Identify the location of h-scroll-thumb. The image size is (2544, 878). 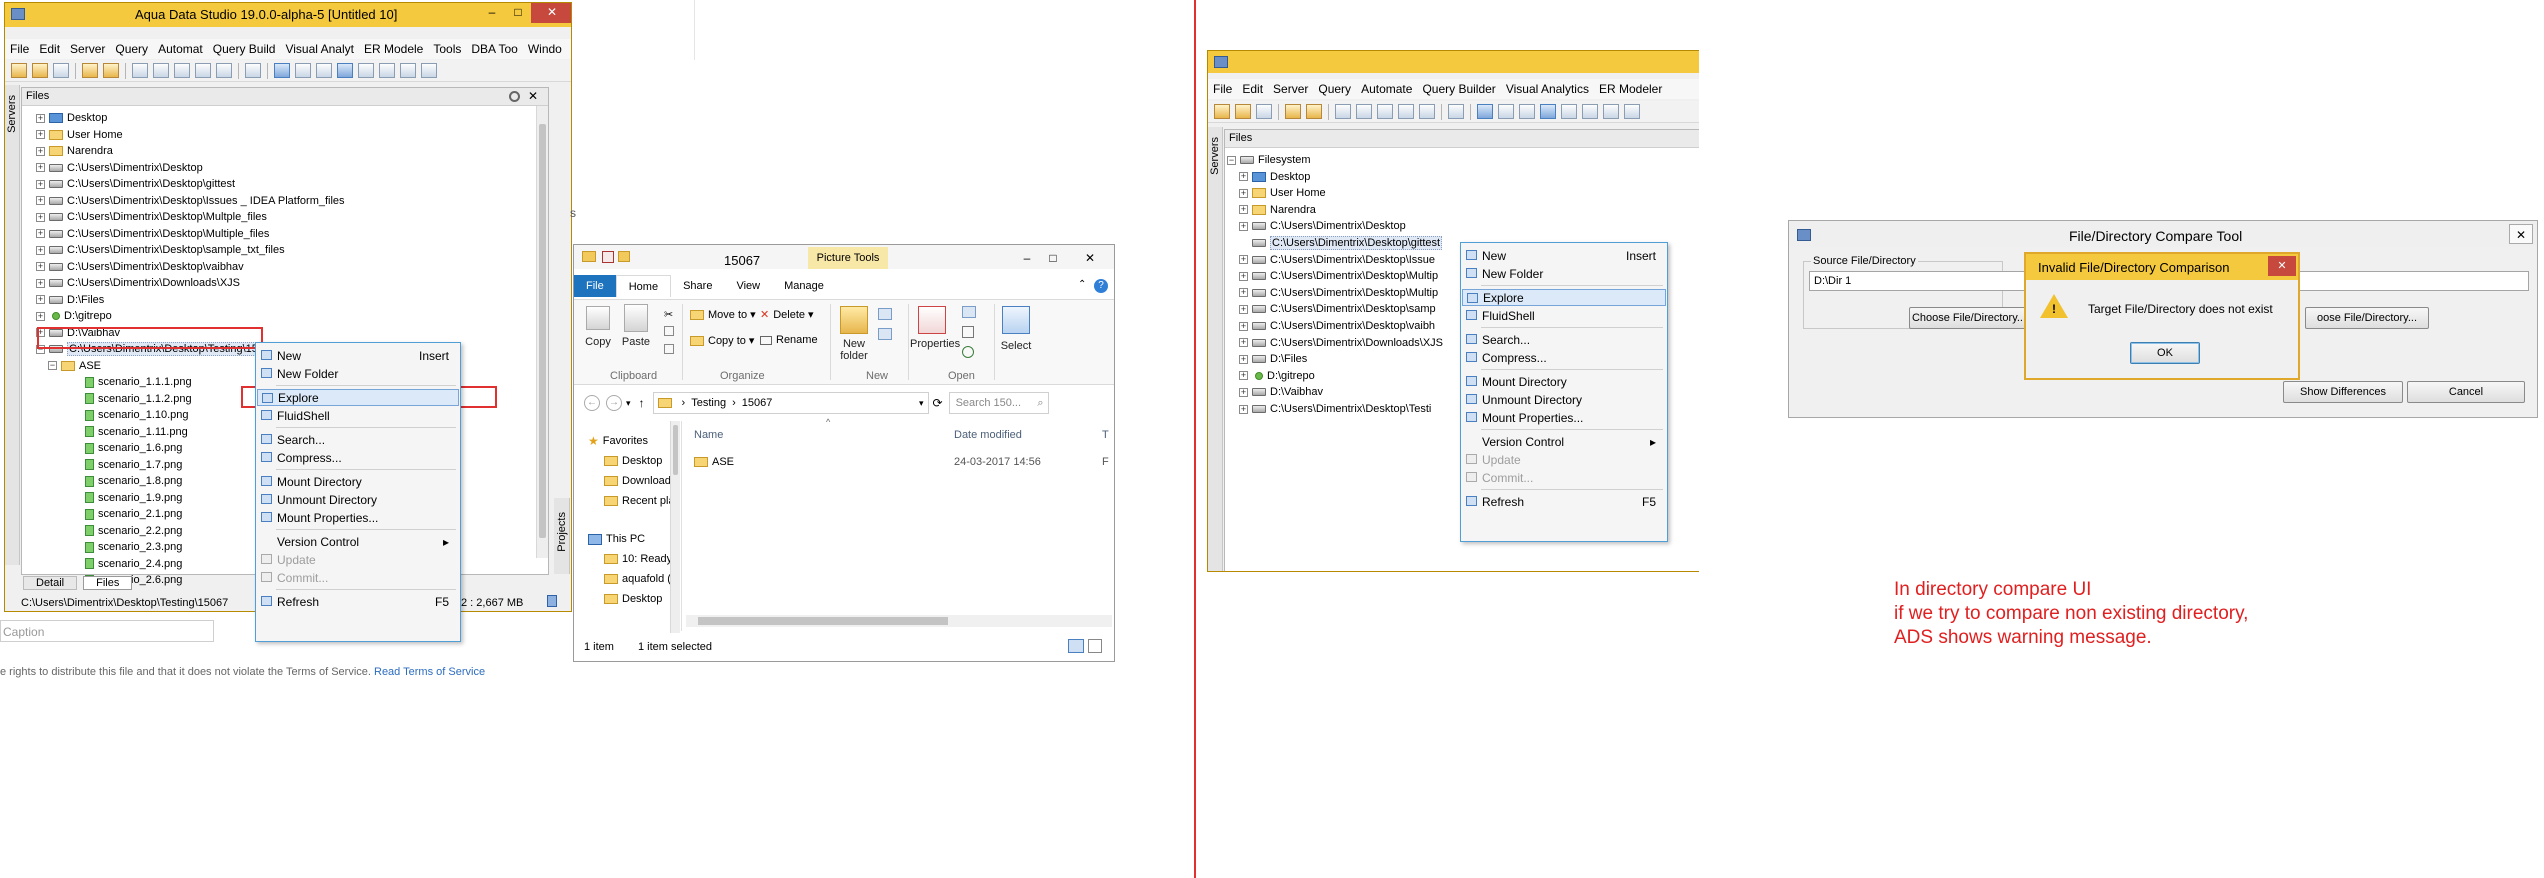
(823, 621).